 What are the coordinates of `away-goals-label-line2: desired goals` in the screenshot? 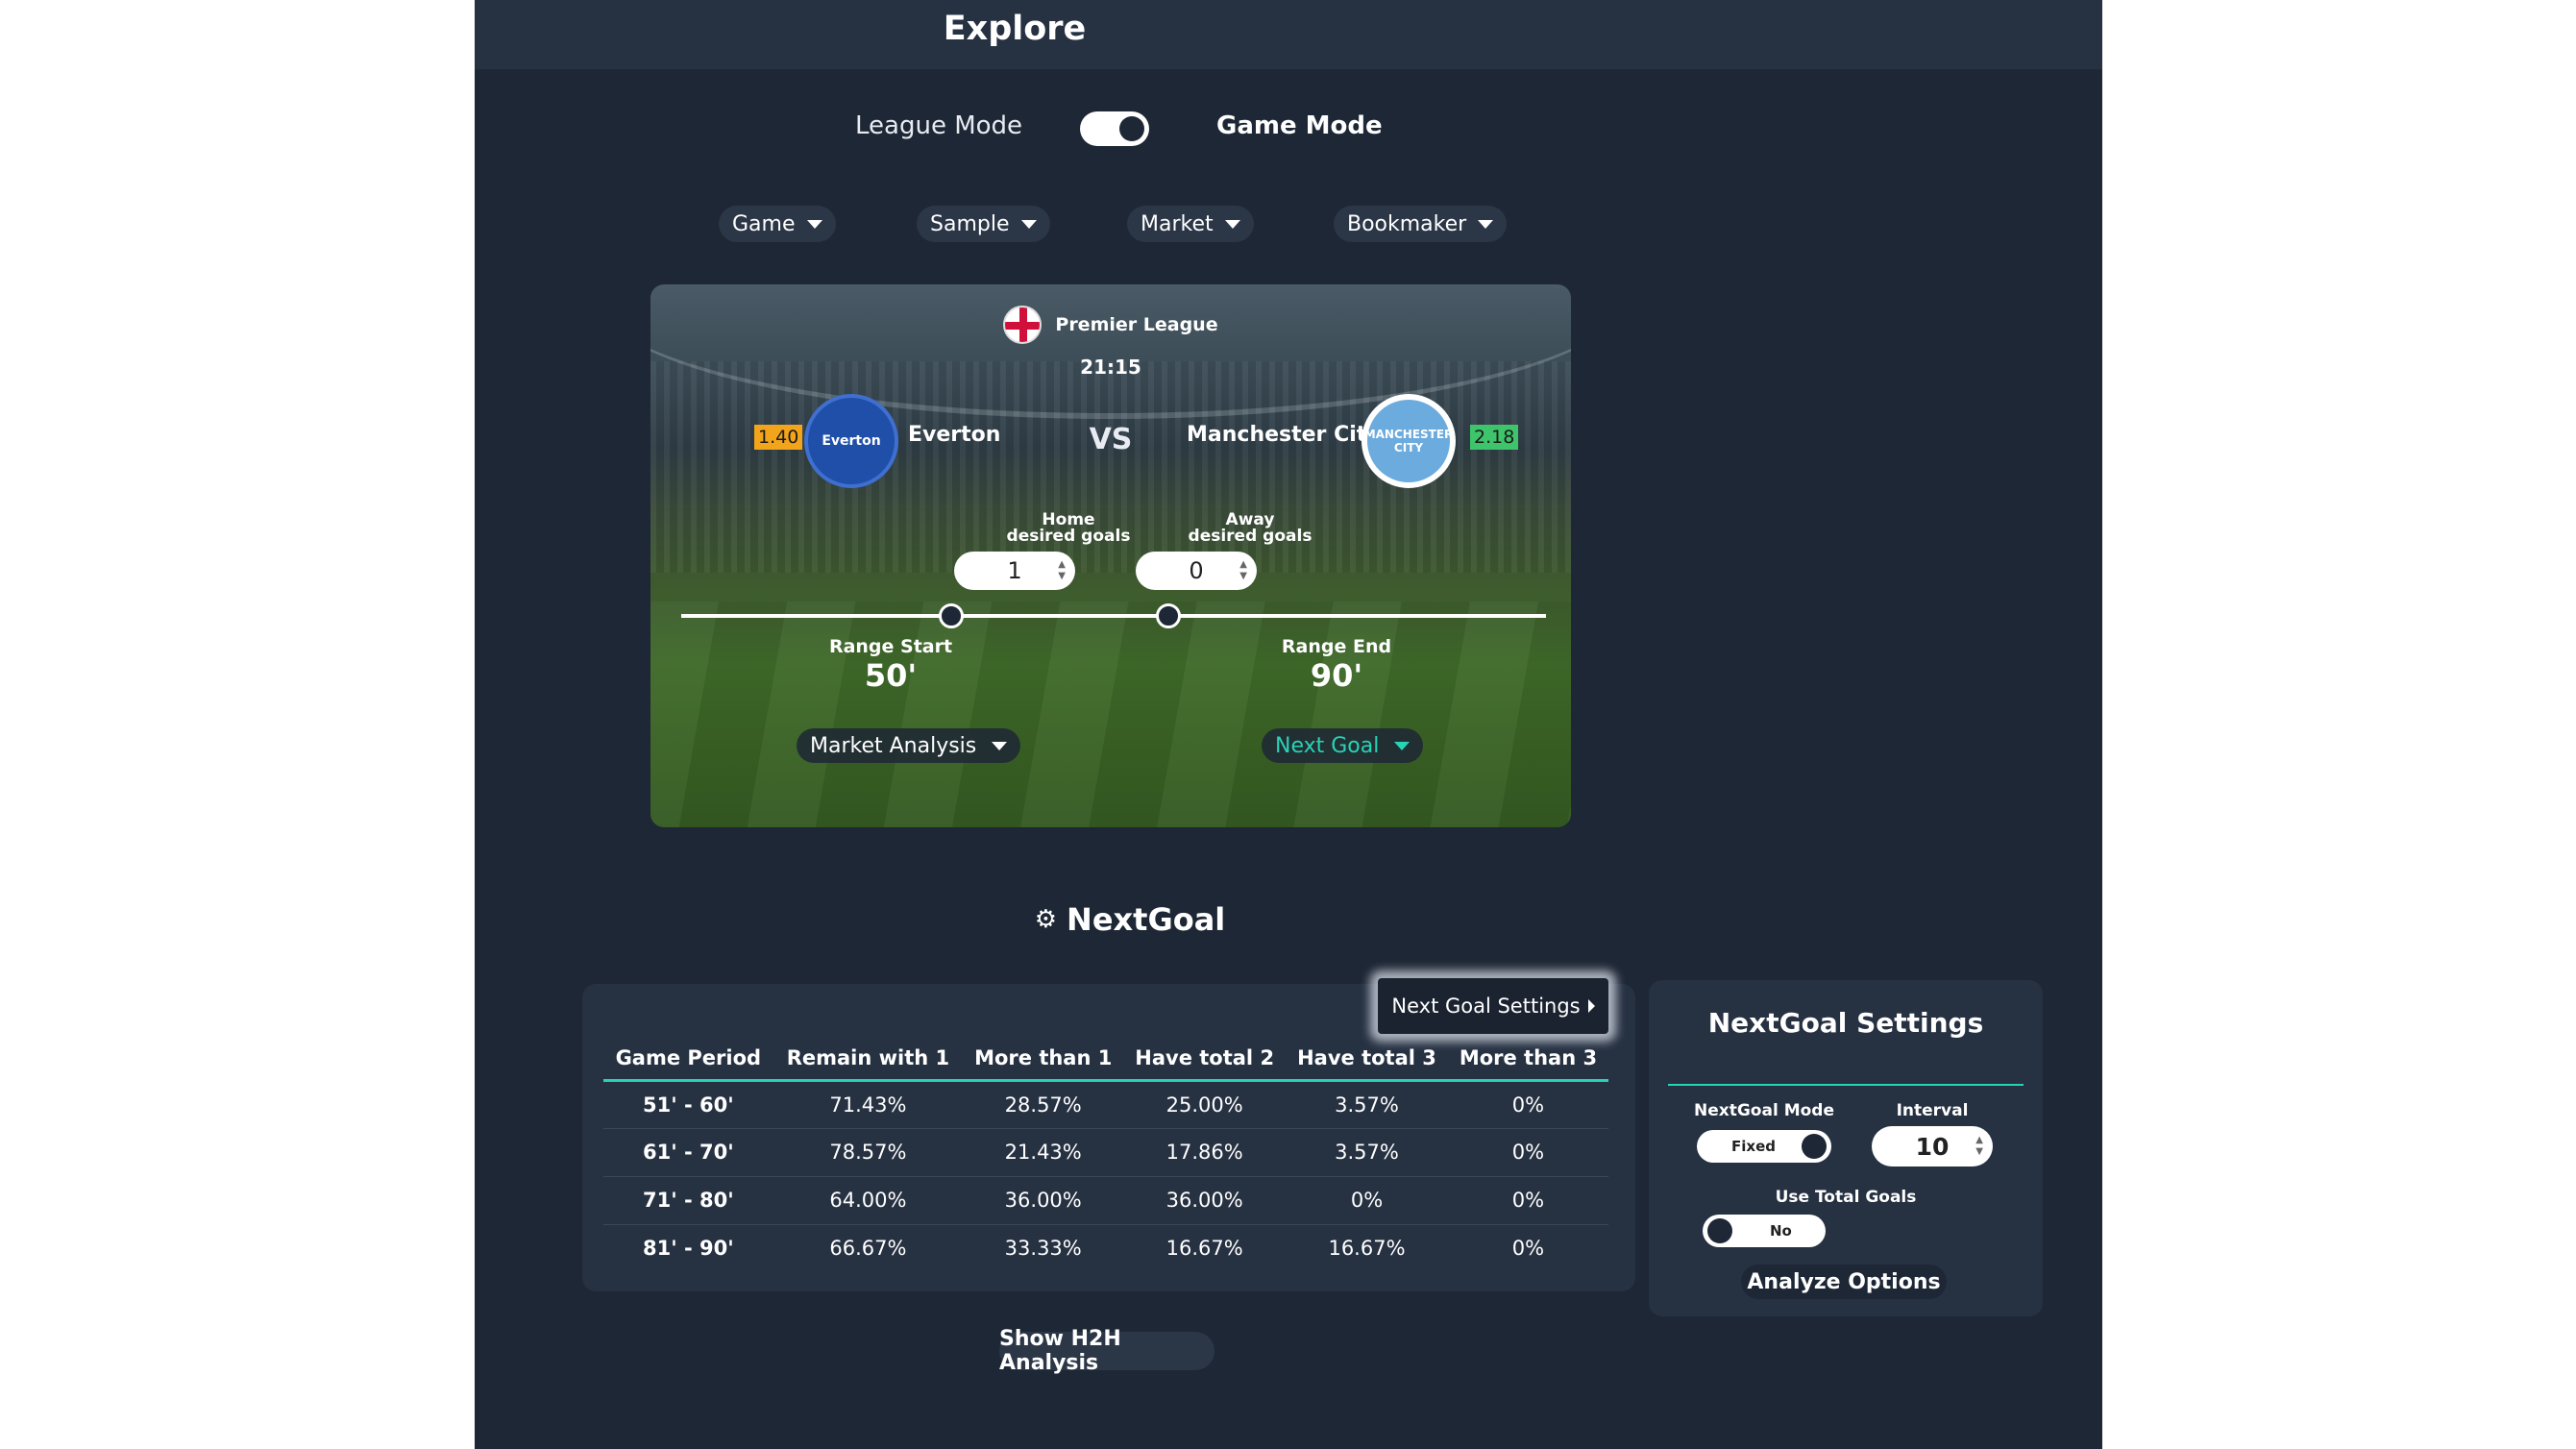 It's located at (1250, 536).